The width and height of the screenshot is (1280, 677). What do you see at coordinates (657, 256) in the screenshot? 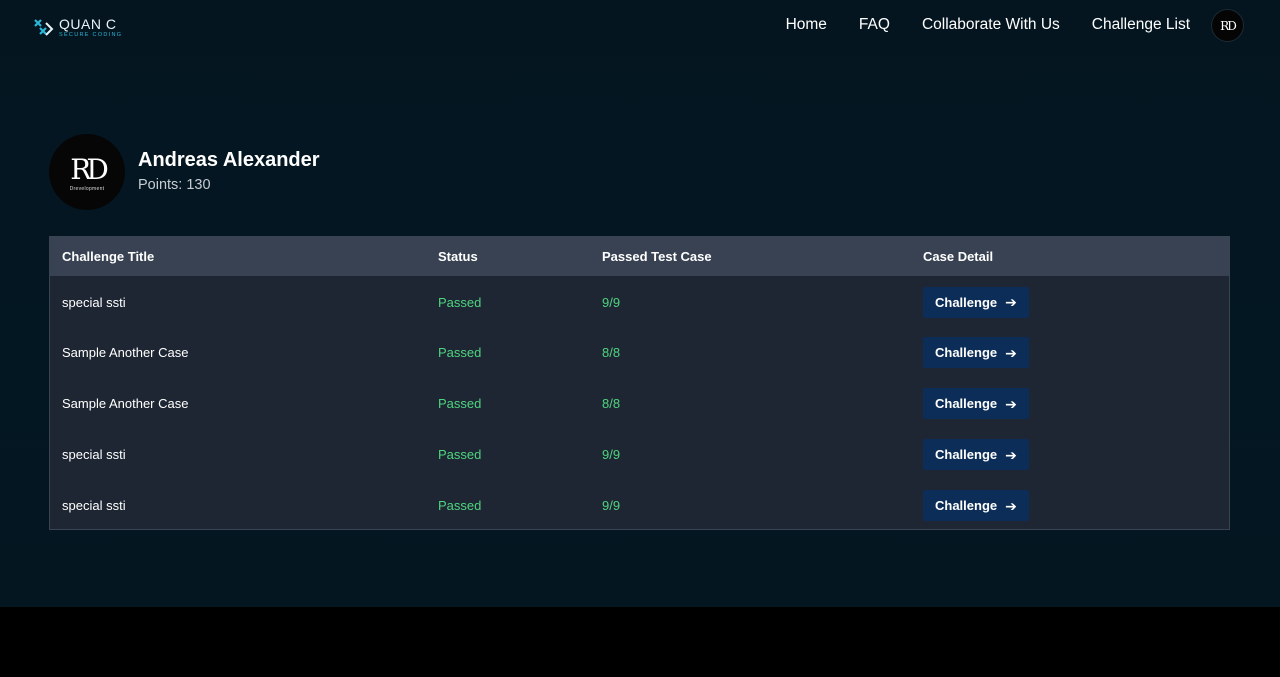
I see `header-passed-test-case: Passed Test Case` at bounding box center [657, 256].